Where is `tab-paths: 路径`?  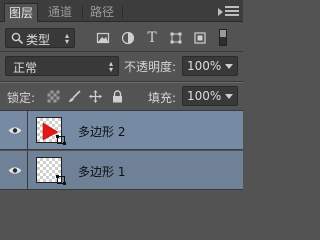 tab-paths: 路径 is located at coordinates (102, 12).